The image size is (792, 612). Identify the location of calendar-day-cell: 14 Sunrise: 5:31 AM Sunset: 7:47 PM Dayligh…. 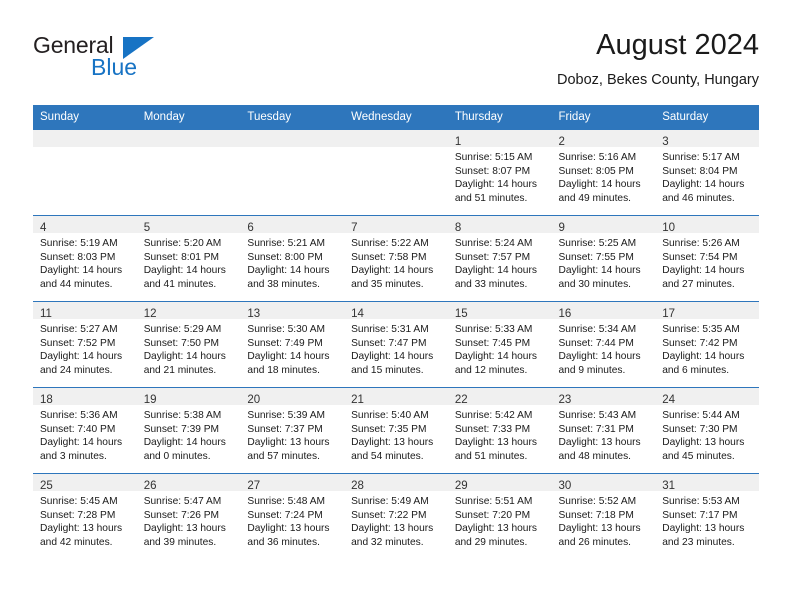
(396, 344).